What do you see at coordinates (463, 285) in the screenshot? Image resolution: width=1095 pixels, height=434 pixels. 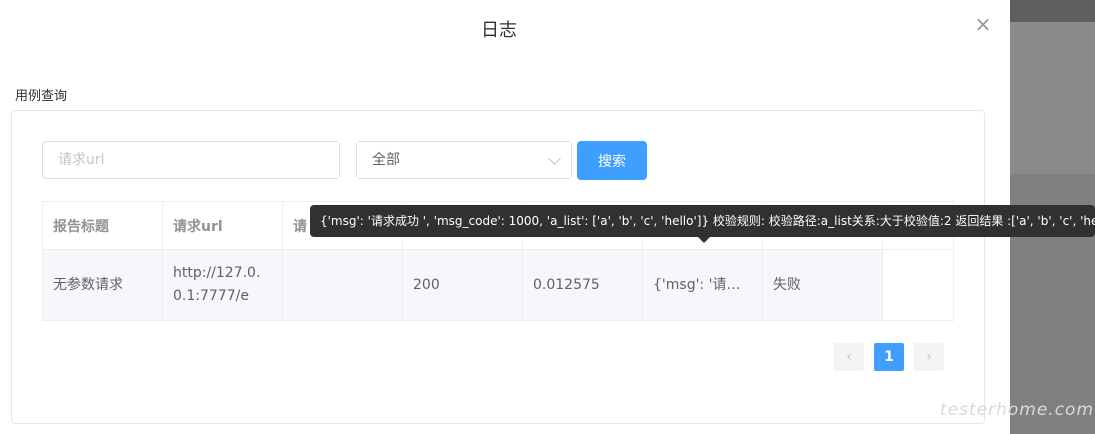 I see `cell-status-code: 200` at bounding box center [463, 285].